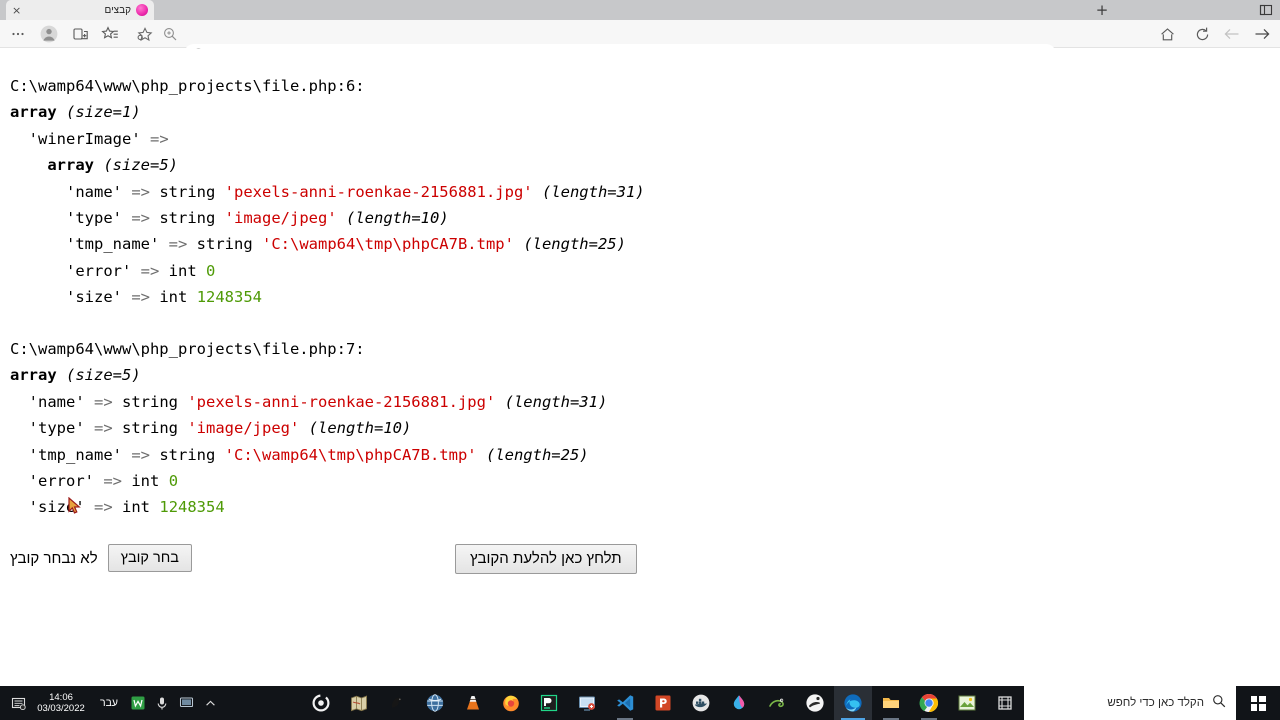 The image size is (1280, 720). Describe the element at coordinates (1262, 34) in the screenshot. I see `forward-icon` at that location.